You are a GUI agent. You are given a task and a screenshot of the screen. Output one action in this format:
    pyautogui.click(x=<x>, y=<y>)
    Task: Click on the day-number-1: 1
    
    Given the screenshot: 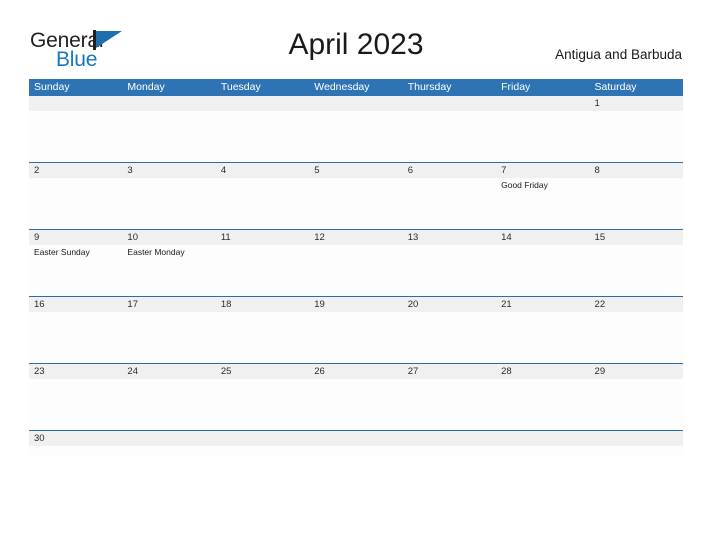 What is the action you would take?
    pyautogui.click(x=636, y=103)
    